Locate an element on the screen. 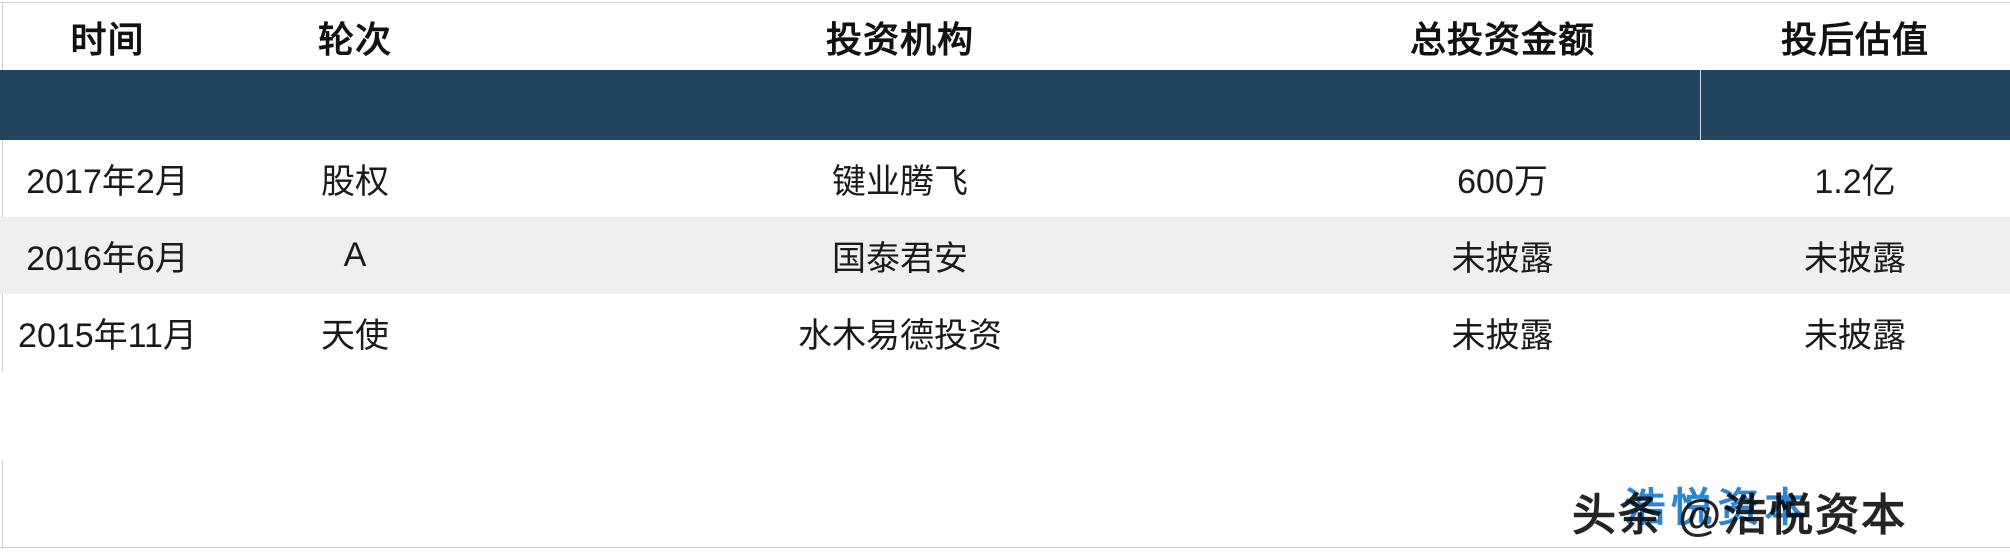 The width and height of the screenshot is (2010, 555). cell-institution: 水木易德投资 is located at coordinates (900, 336).